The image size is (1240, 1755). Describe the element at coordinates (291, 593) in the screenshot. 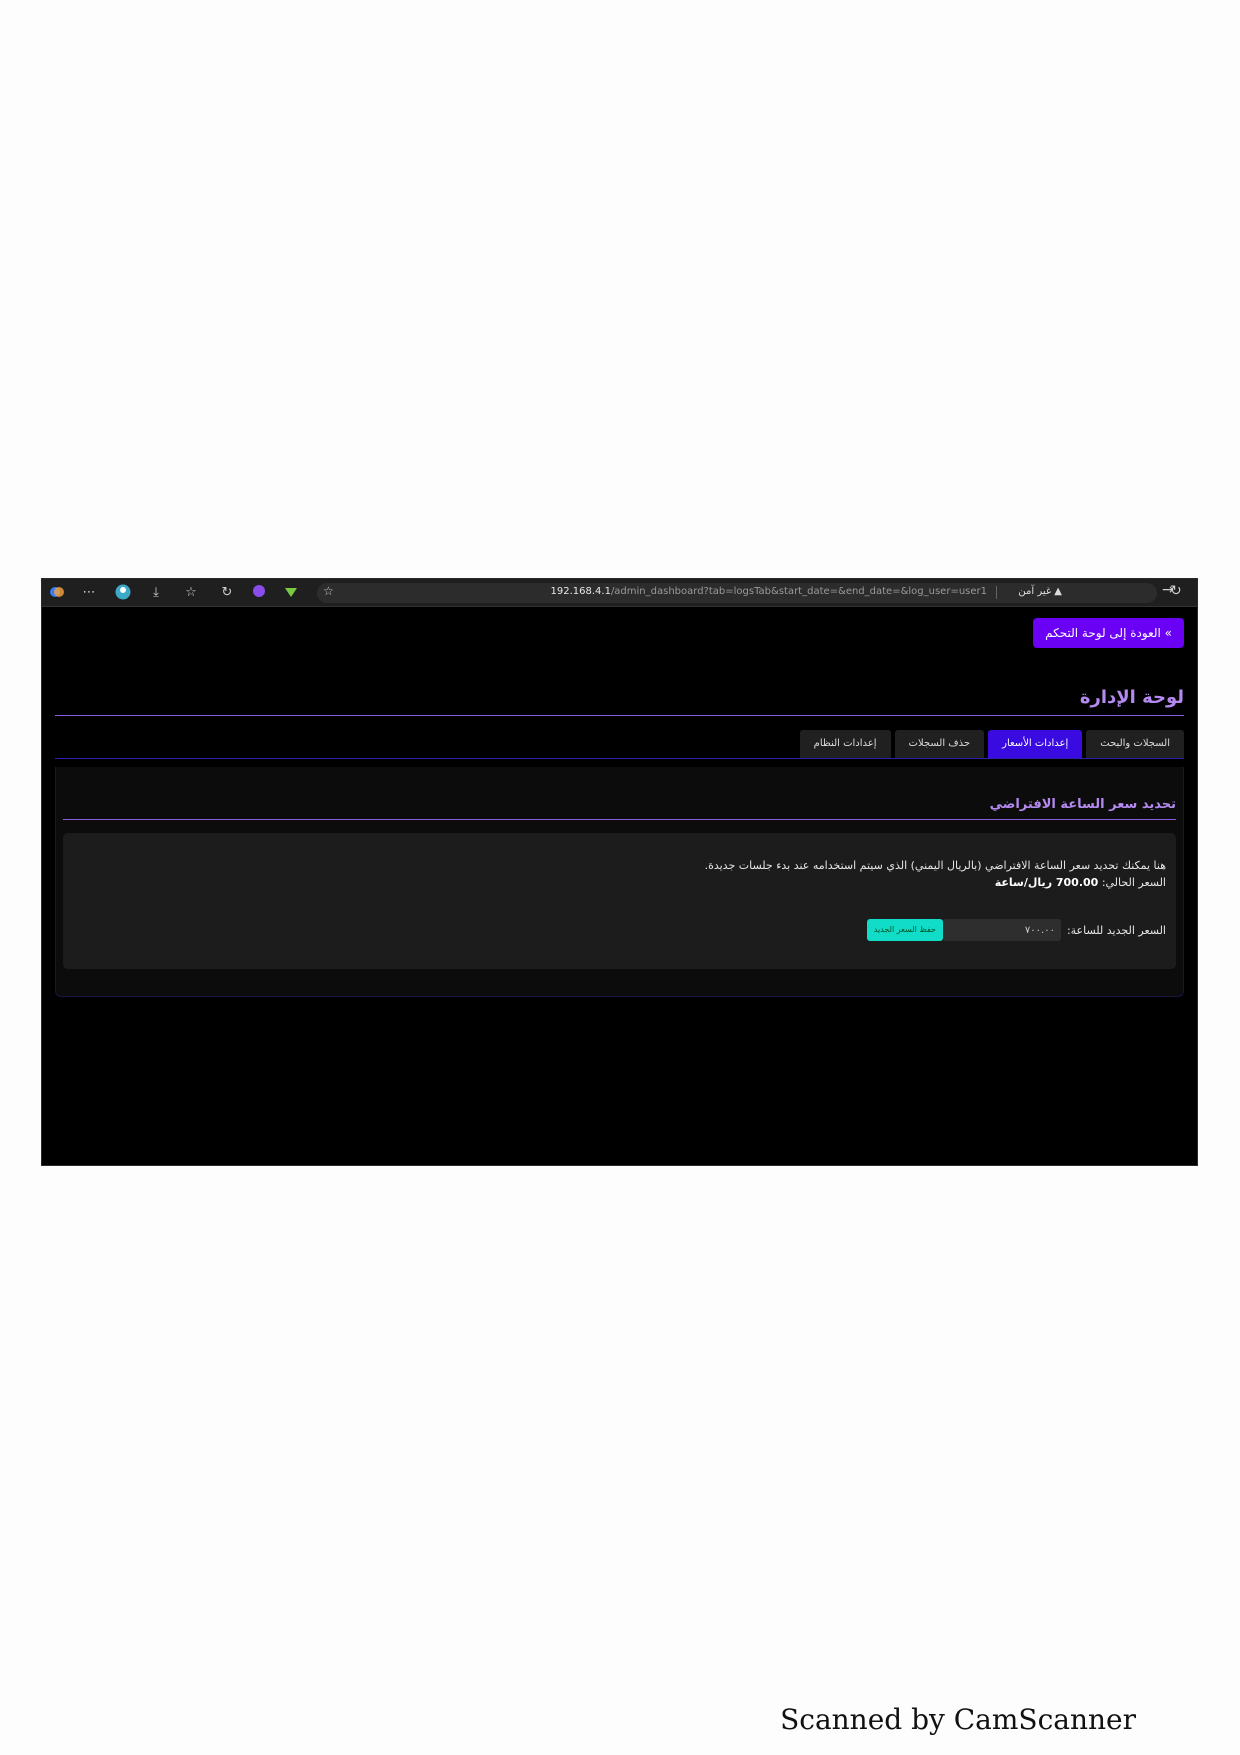

I see `extension-green-icon` at that location.